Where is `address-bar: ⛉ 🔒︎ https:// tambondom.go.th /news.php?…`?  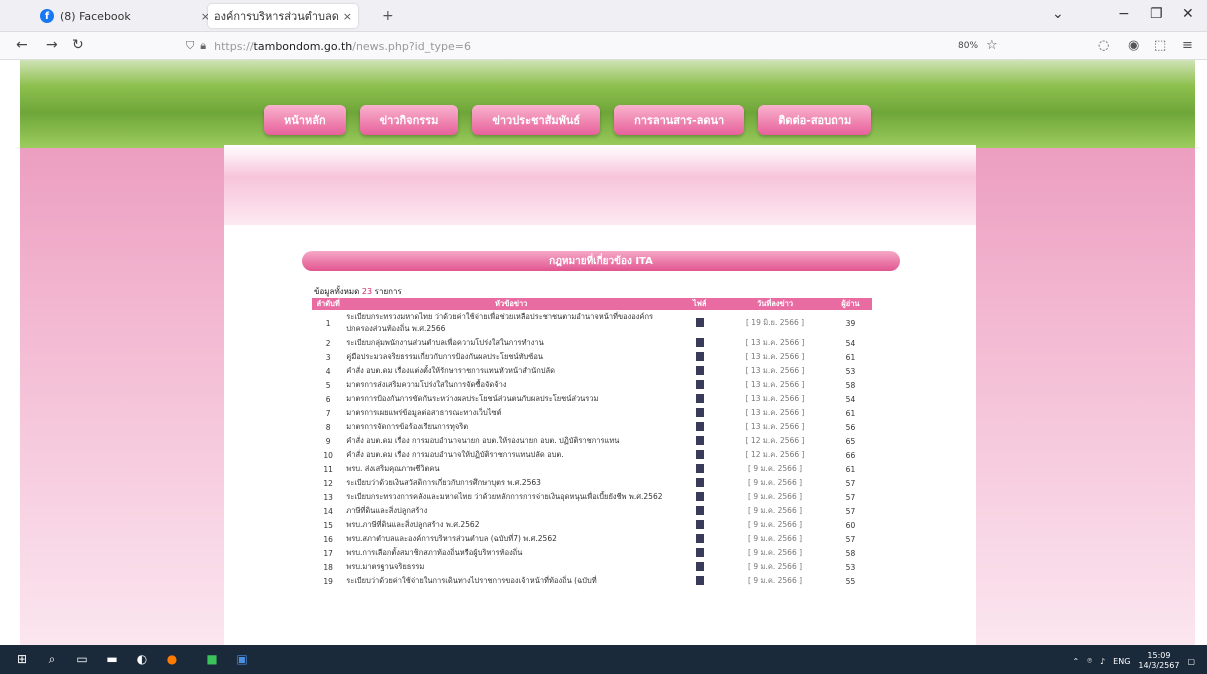
address-bar: ⛉ 🔒︎ https:// tambondom.go.th /news.php?… is located at coordinates (596, 46).